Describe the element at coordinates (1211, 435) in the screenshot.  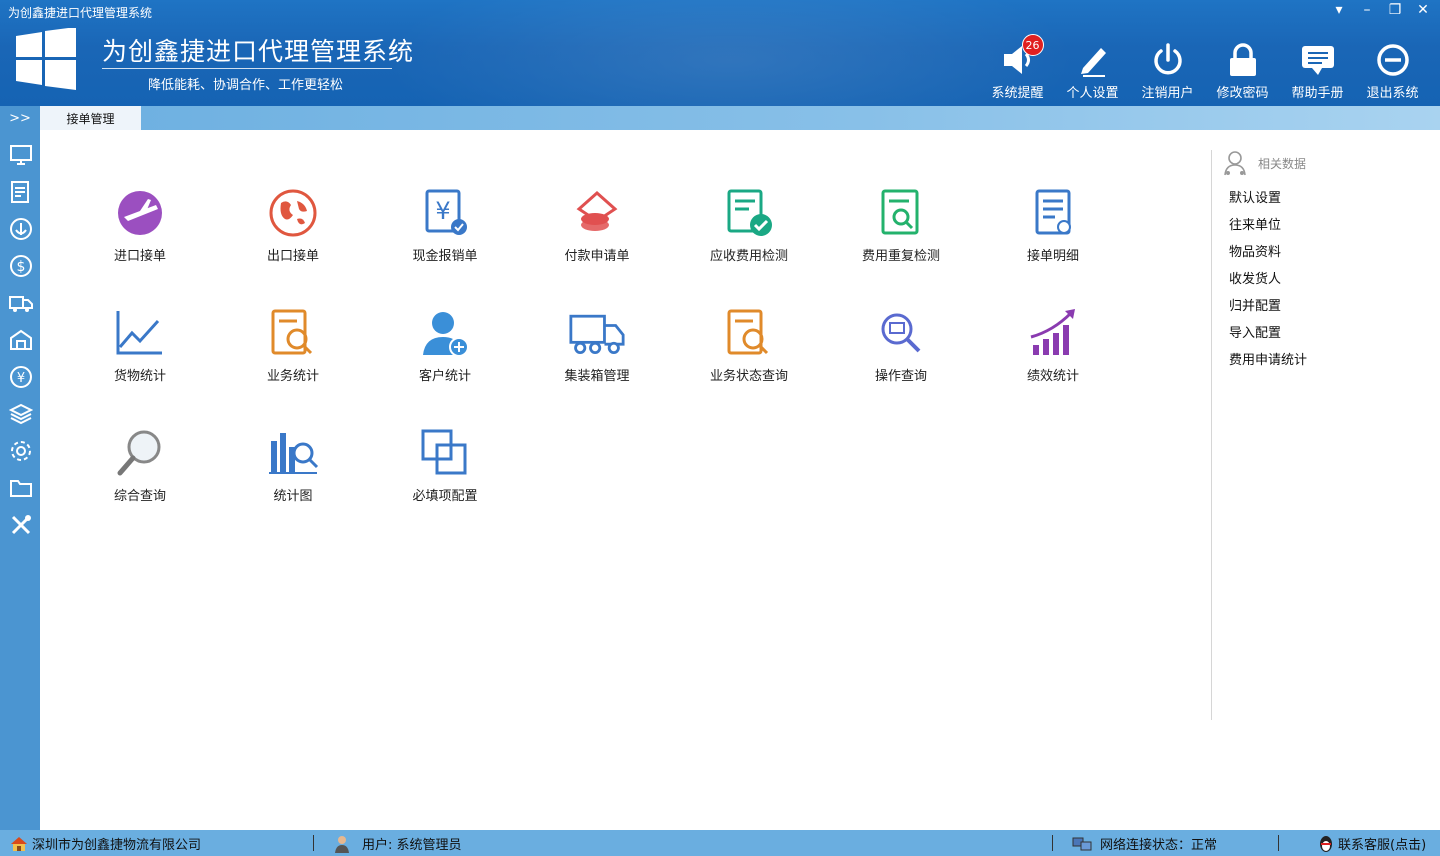
I see `right-panel-divider` at that location.